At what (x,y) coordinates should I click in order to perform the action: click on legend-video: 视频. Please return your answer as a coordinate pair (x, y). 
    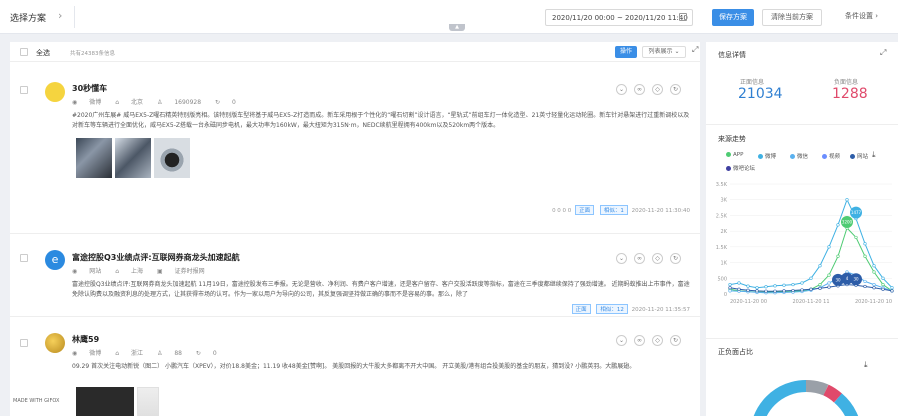
    Looking at the image, I should click on (831, 156).